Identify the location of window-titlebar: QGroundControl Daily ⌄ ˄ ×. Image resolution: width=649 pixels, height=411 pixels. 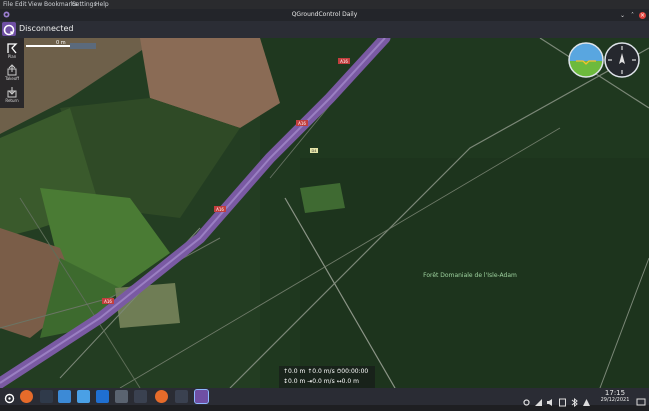
(324, 15).